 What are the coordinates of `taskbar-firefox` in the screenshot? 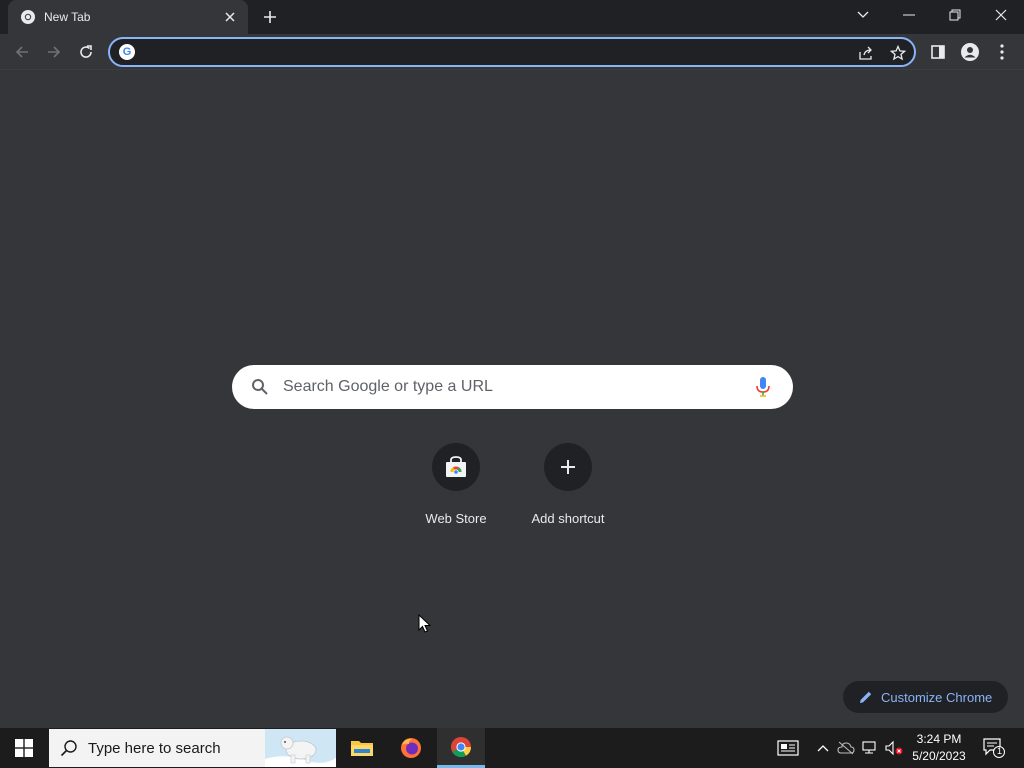 It's located at (411, 748).